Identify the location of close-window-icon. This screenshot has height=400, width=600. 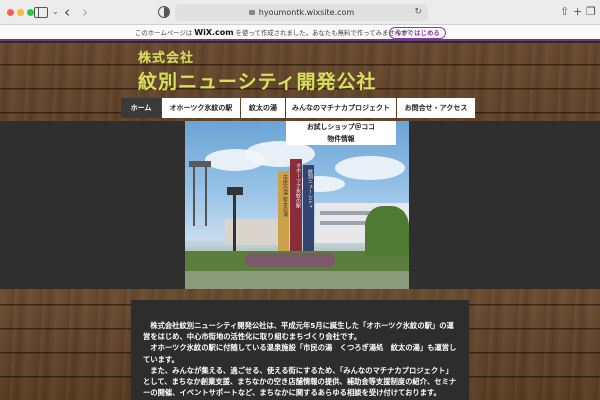
(10, 12).